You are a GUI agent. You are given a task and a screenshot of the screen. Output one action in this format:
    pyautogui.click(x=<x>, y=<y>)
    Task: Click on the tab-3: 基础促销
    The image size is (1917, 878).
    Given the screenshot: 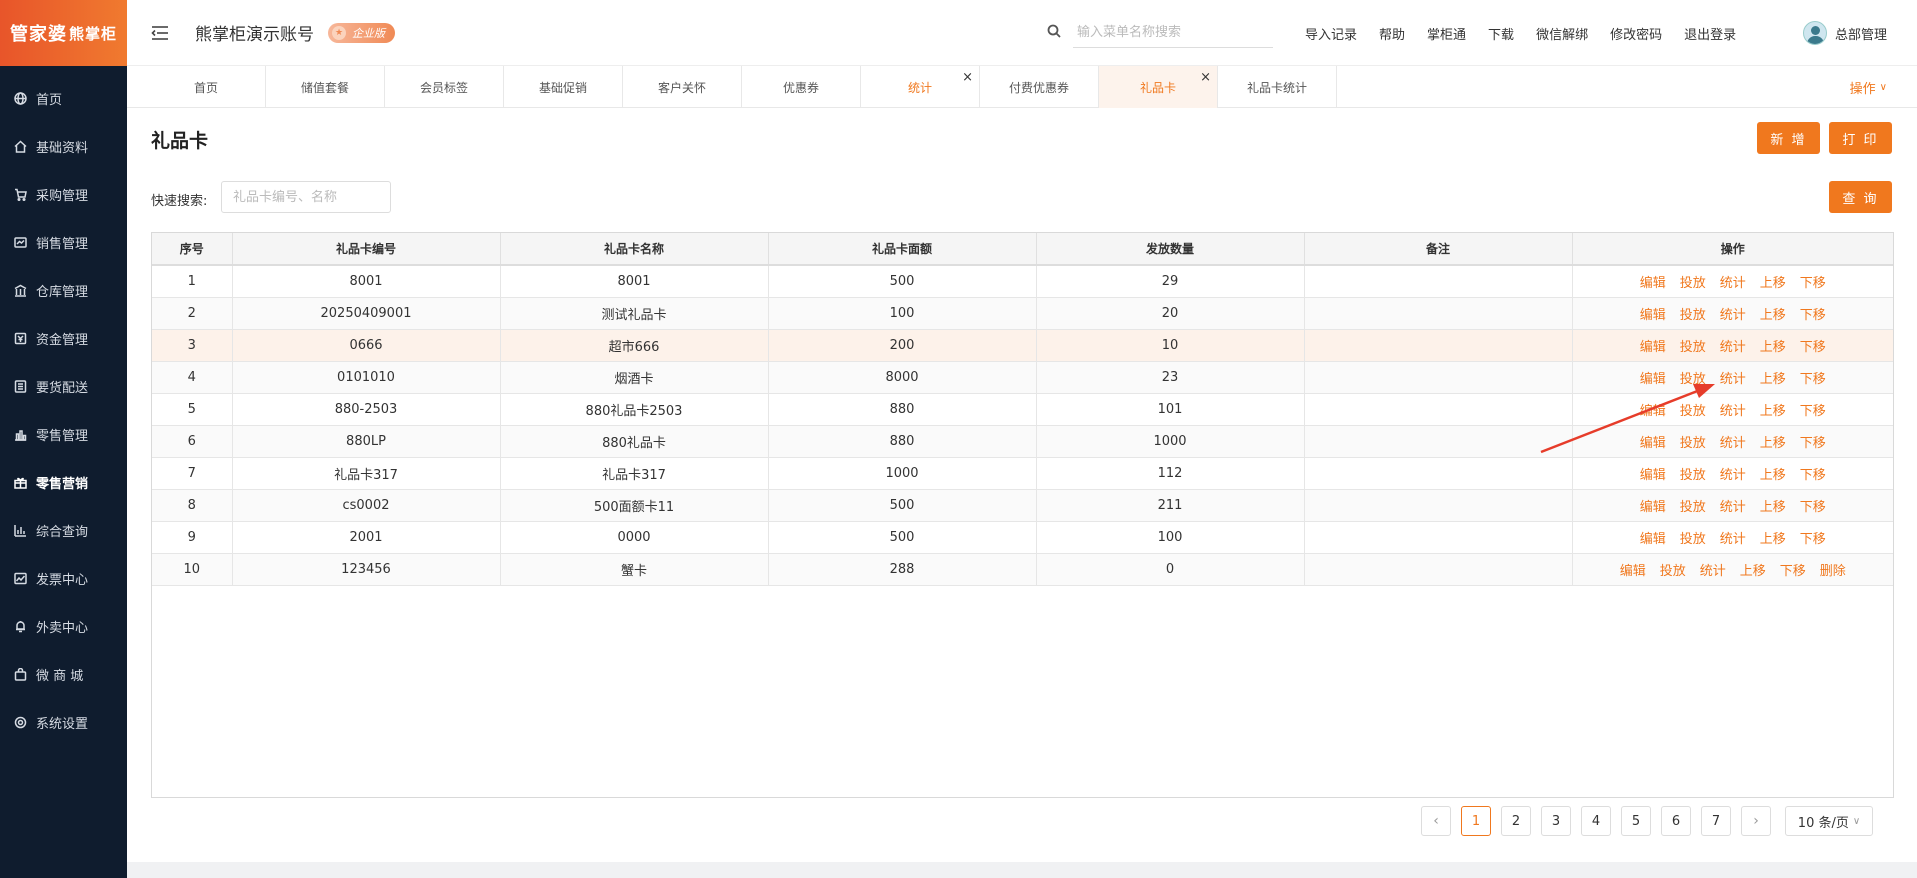 What is the action you would take?
    pyautogui.click(x=563, y=87)
    